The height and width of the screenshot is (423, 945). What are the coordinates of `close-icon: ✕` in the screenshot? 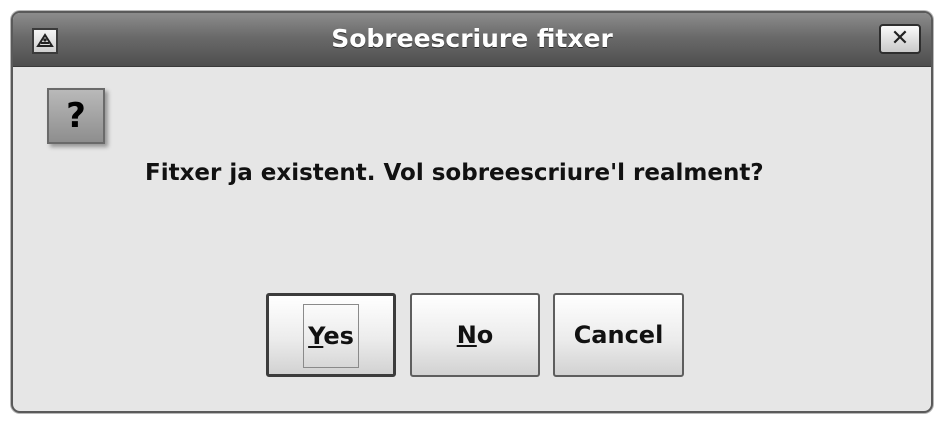 It's located at (900, 38).